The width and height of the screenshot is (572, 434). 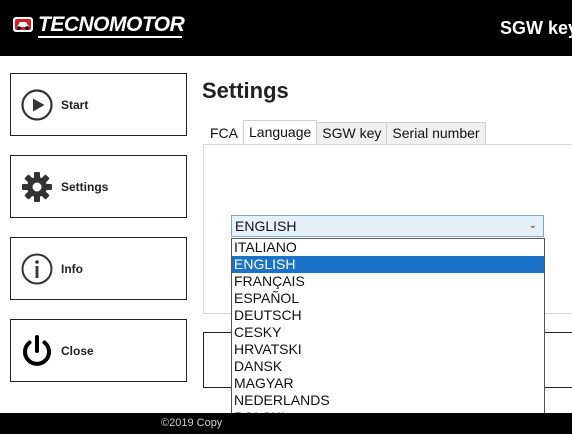 I want to click on chevron-down-icon: ⌄, so click(x=532, y=225).